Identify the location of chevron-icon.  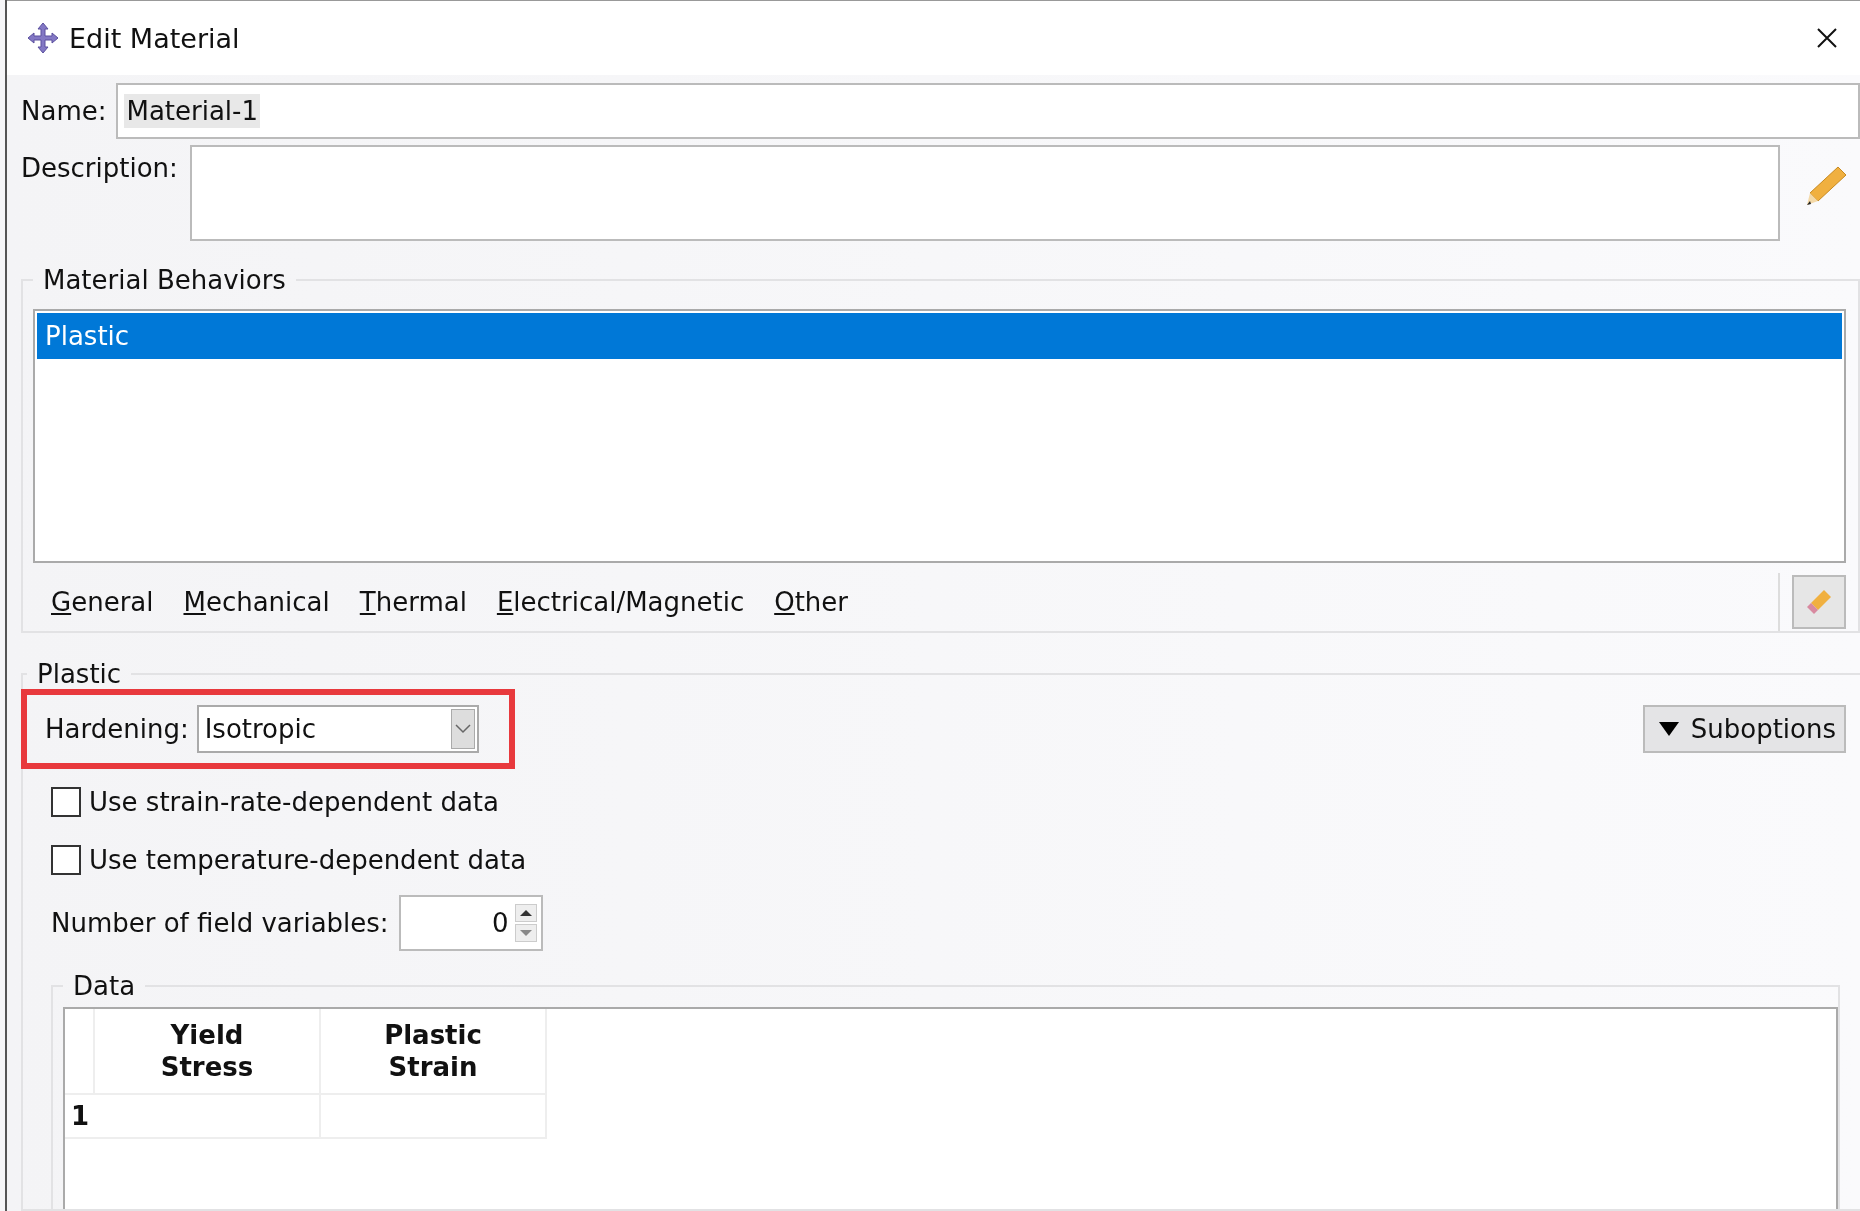
(462, 729).